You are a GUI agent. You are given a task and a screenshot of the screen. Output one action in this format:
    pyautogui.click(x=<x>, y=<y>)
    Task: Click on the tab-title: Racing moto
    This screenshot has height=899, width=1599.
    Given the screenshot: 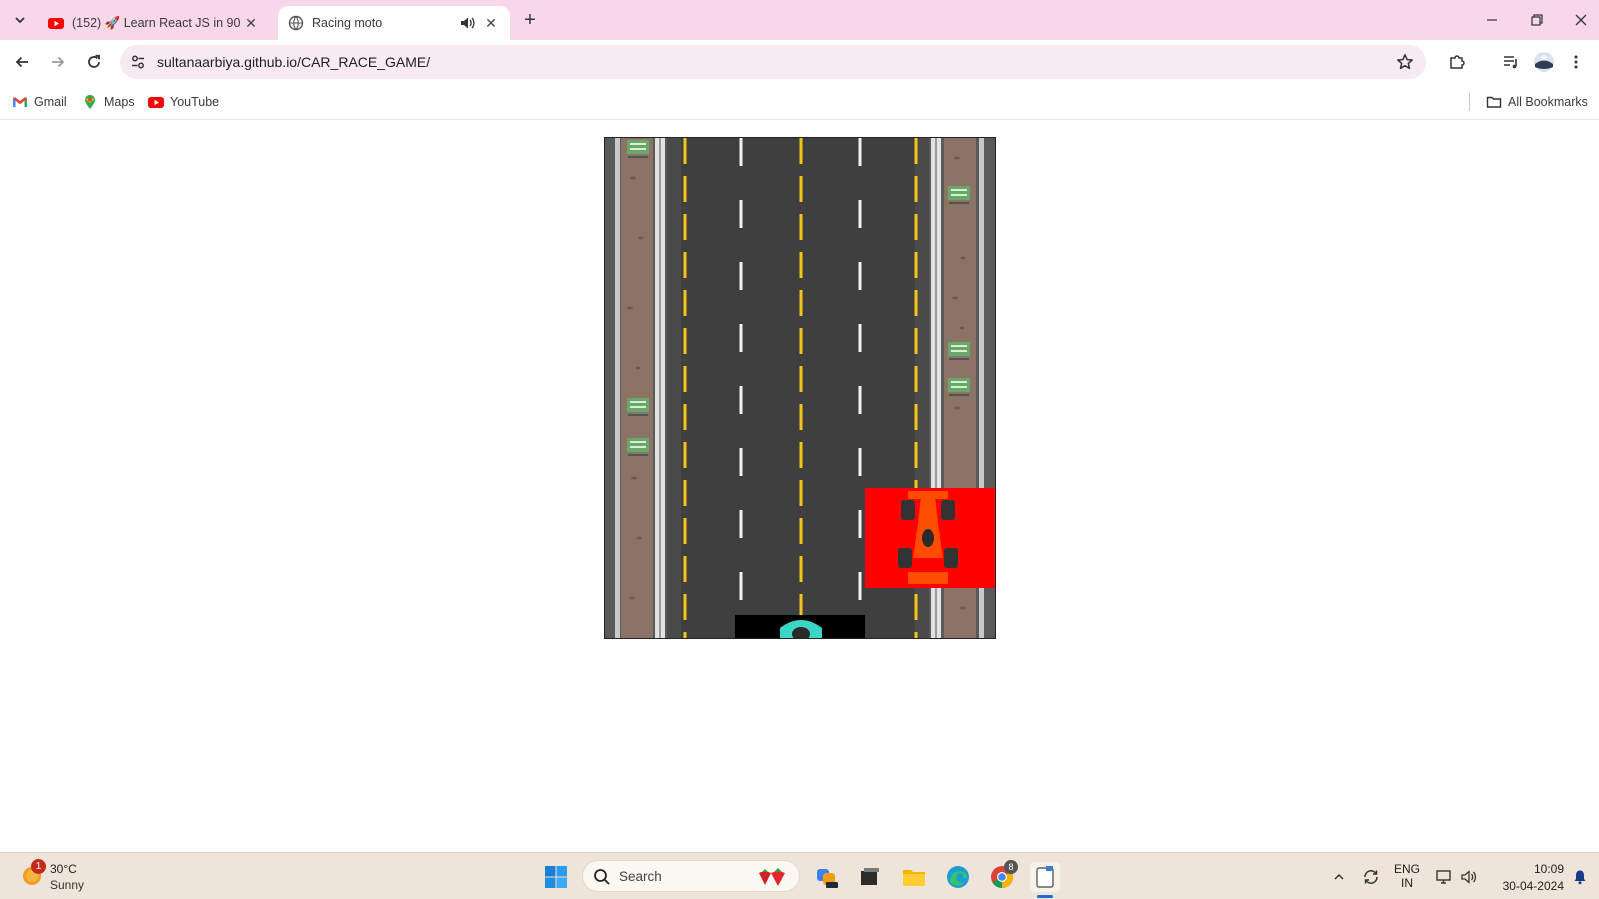 What is the action you would take?
    pyautogui.click(x=347, y=23)
    